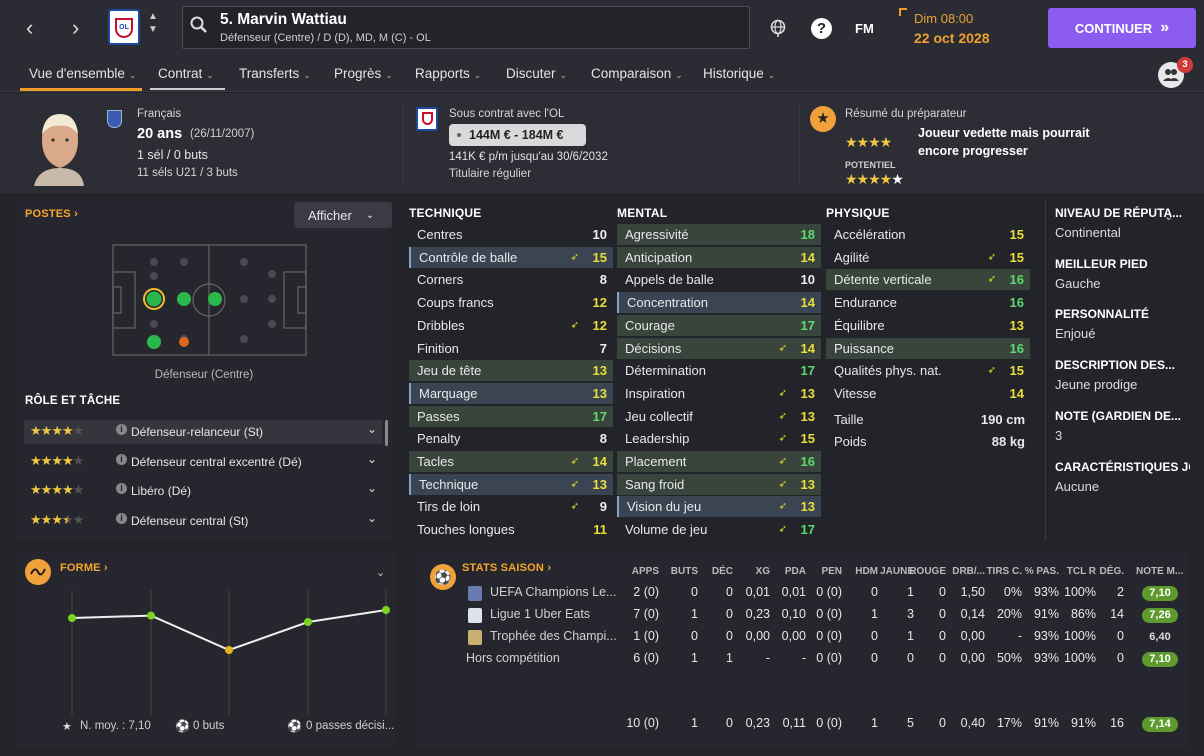 This screenshot has height=756, width=1204. What do you see at coordinates (540, 614) in the screenshot?
I see `competition-name: Ligue 1 Uber Eats` at bounding box center [540, 614].